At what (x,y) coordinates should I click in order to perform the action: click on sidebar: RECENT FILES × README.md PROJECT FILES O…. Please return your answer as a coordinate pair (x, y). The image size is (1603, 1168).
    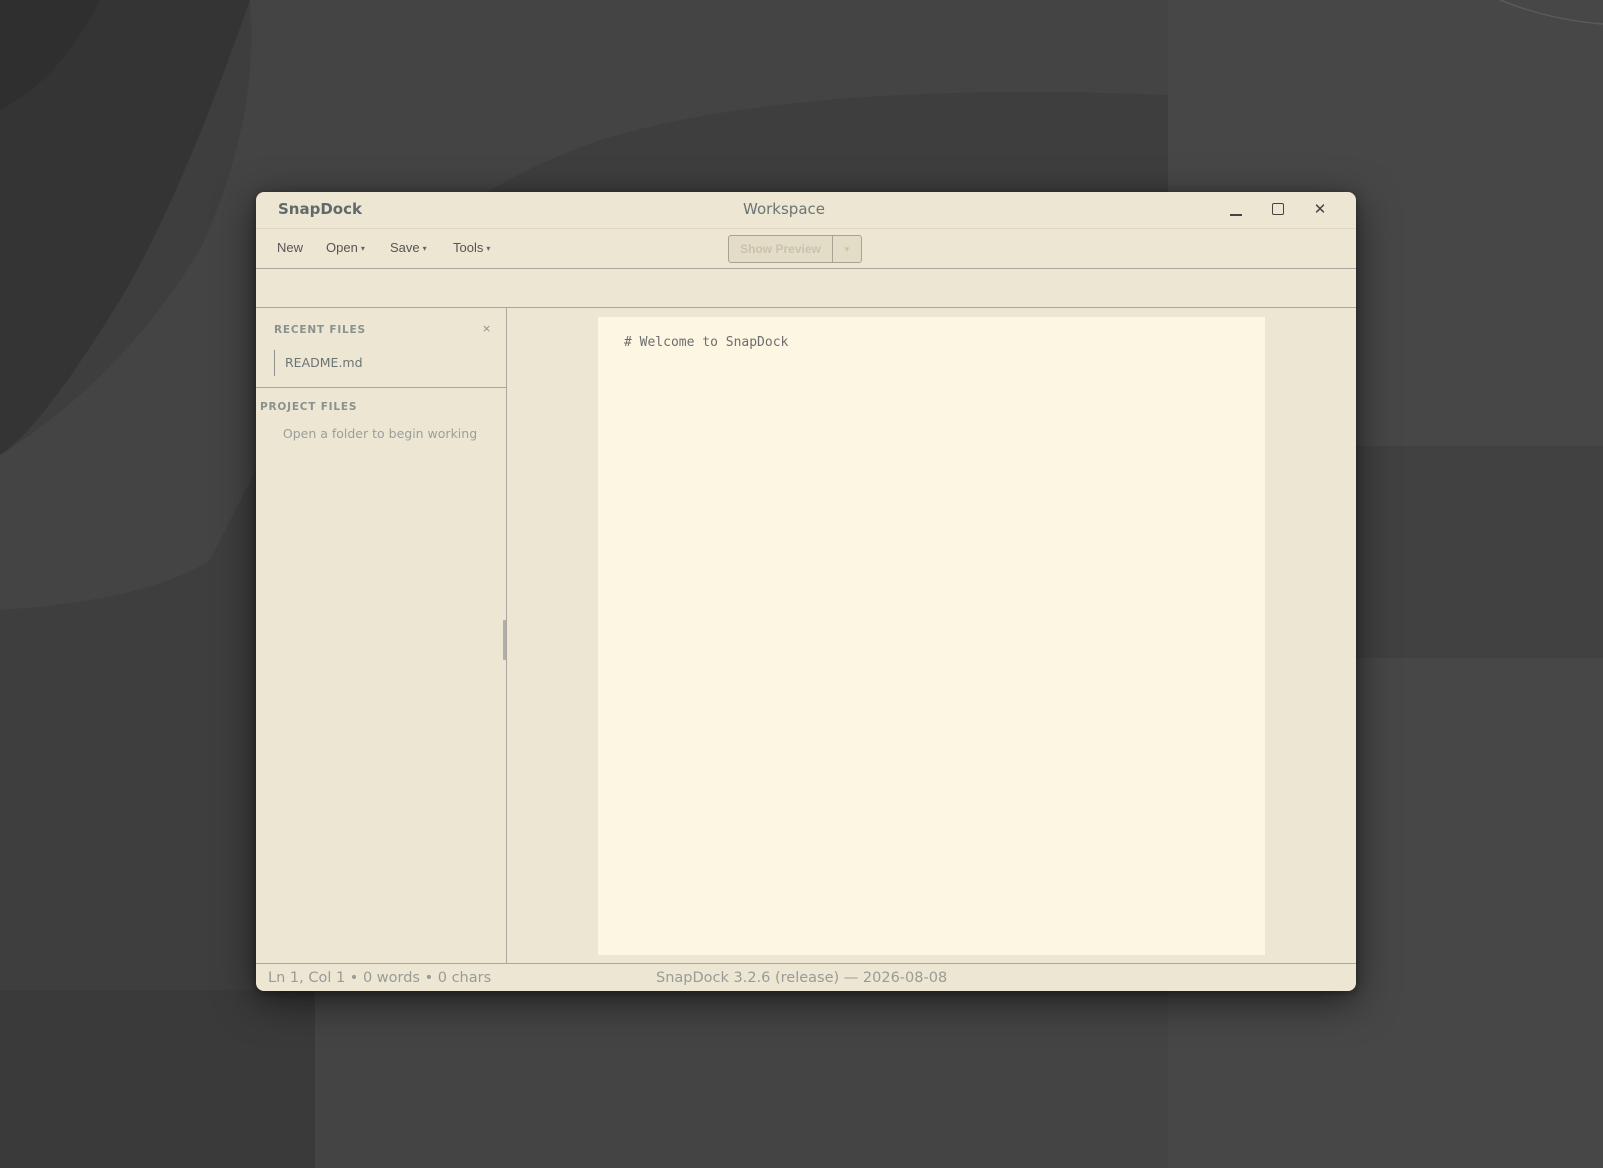
    Looking at the image, I should click on (381, 635).